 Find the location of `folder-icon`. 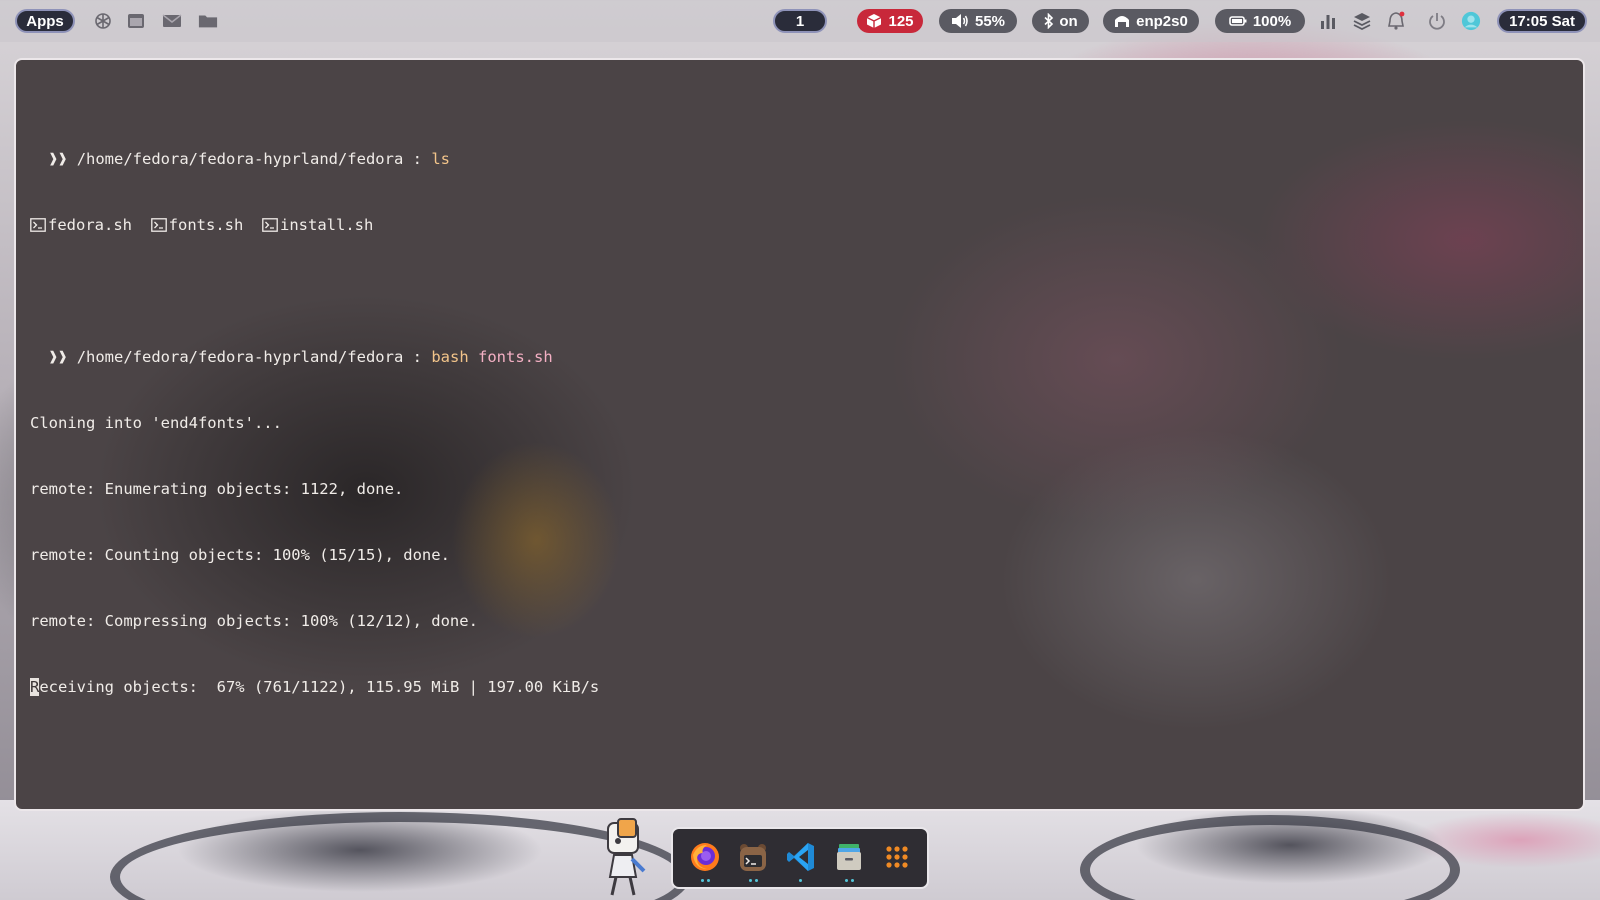

folder-icon is located at coordinates (208, 21).